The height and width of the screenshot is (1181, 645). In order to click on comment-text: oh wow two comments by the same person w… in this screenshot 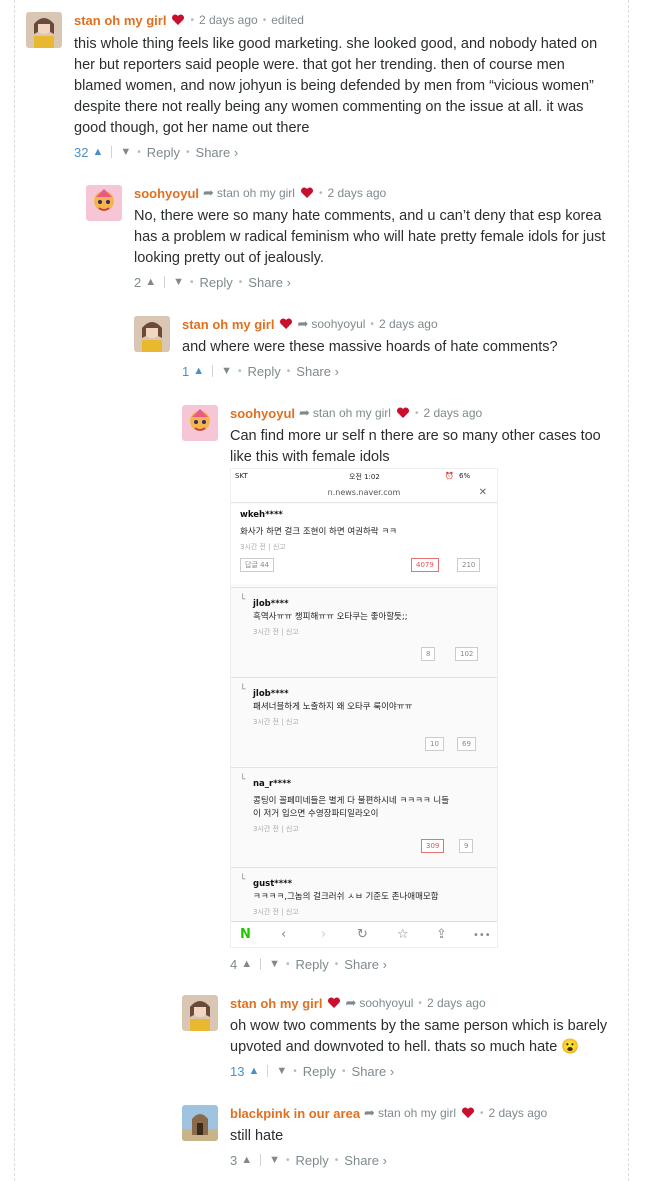, I will do `click(419, 1036)`.